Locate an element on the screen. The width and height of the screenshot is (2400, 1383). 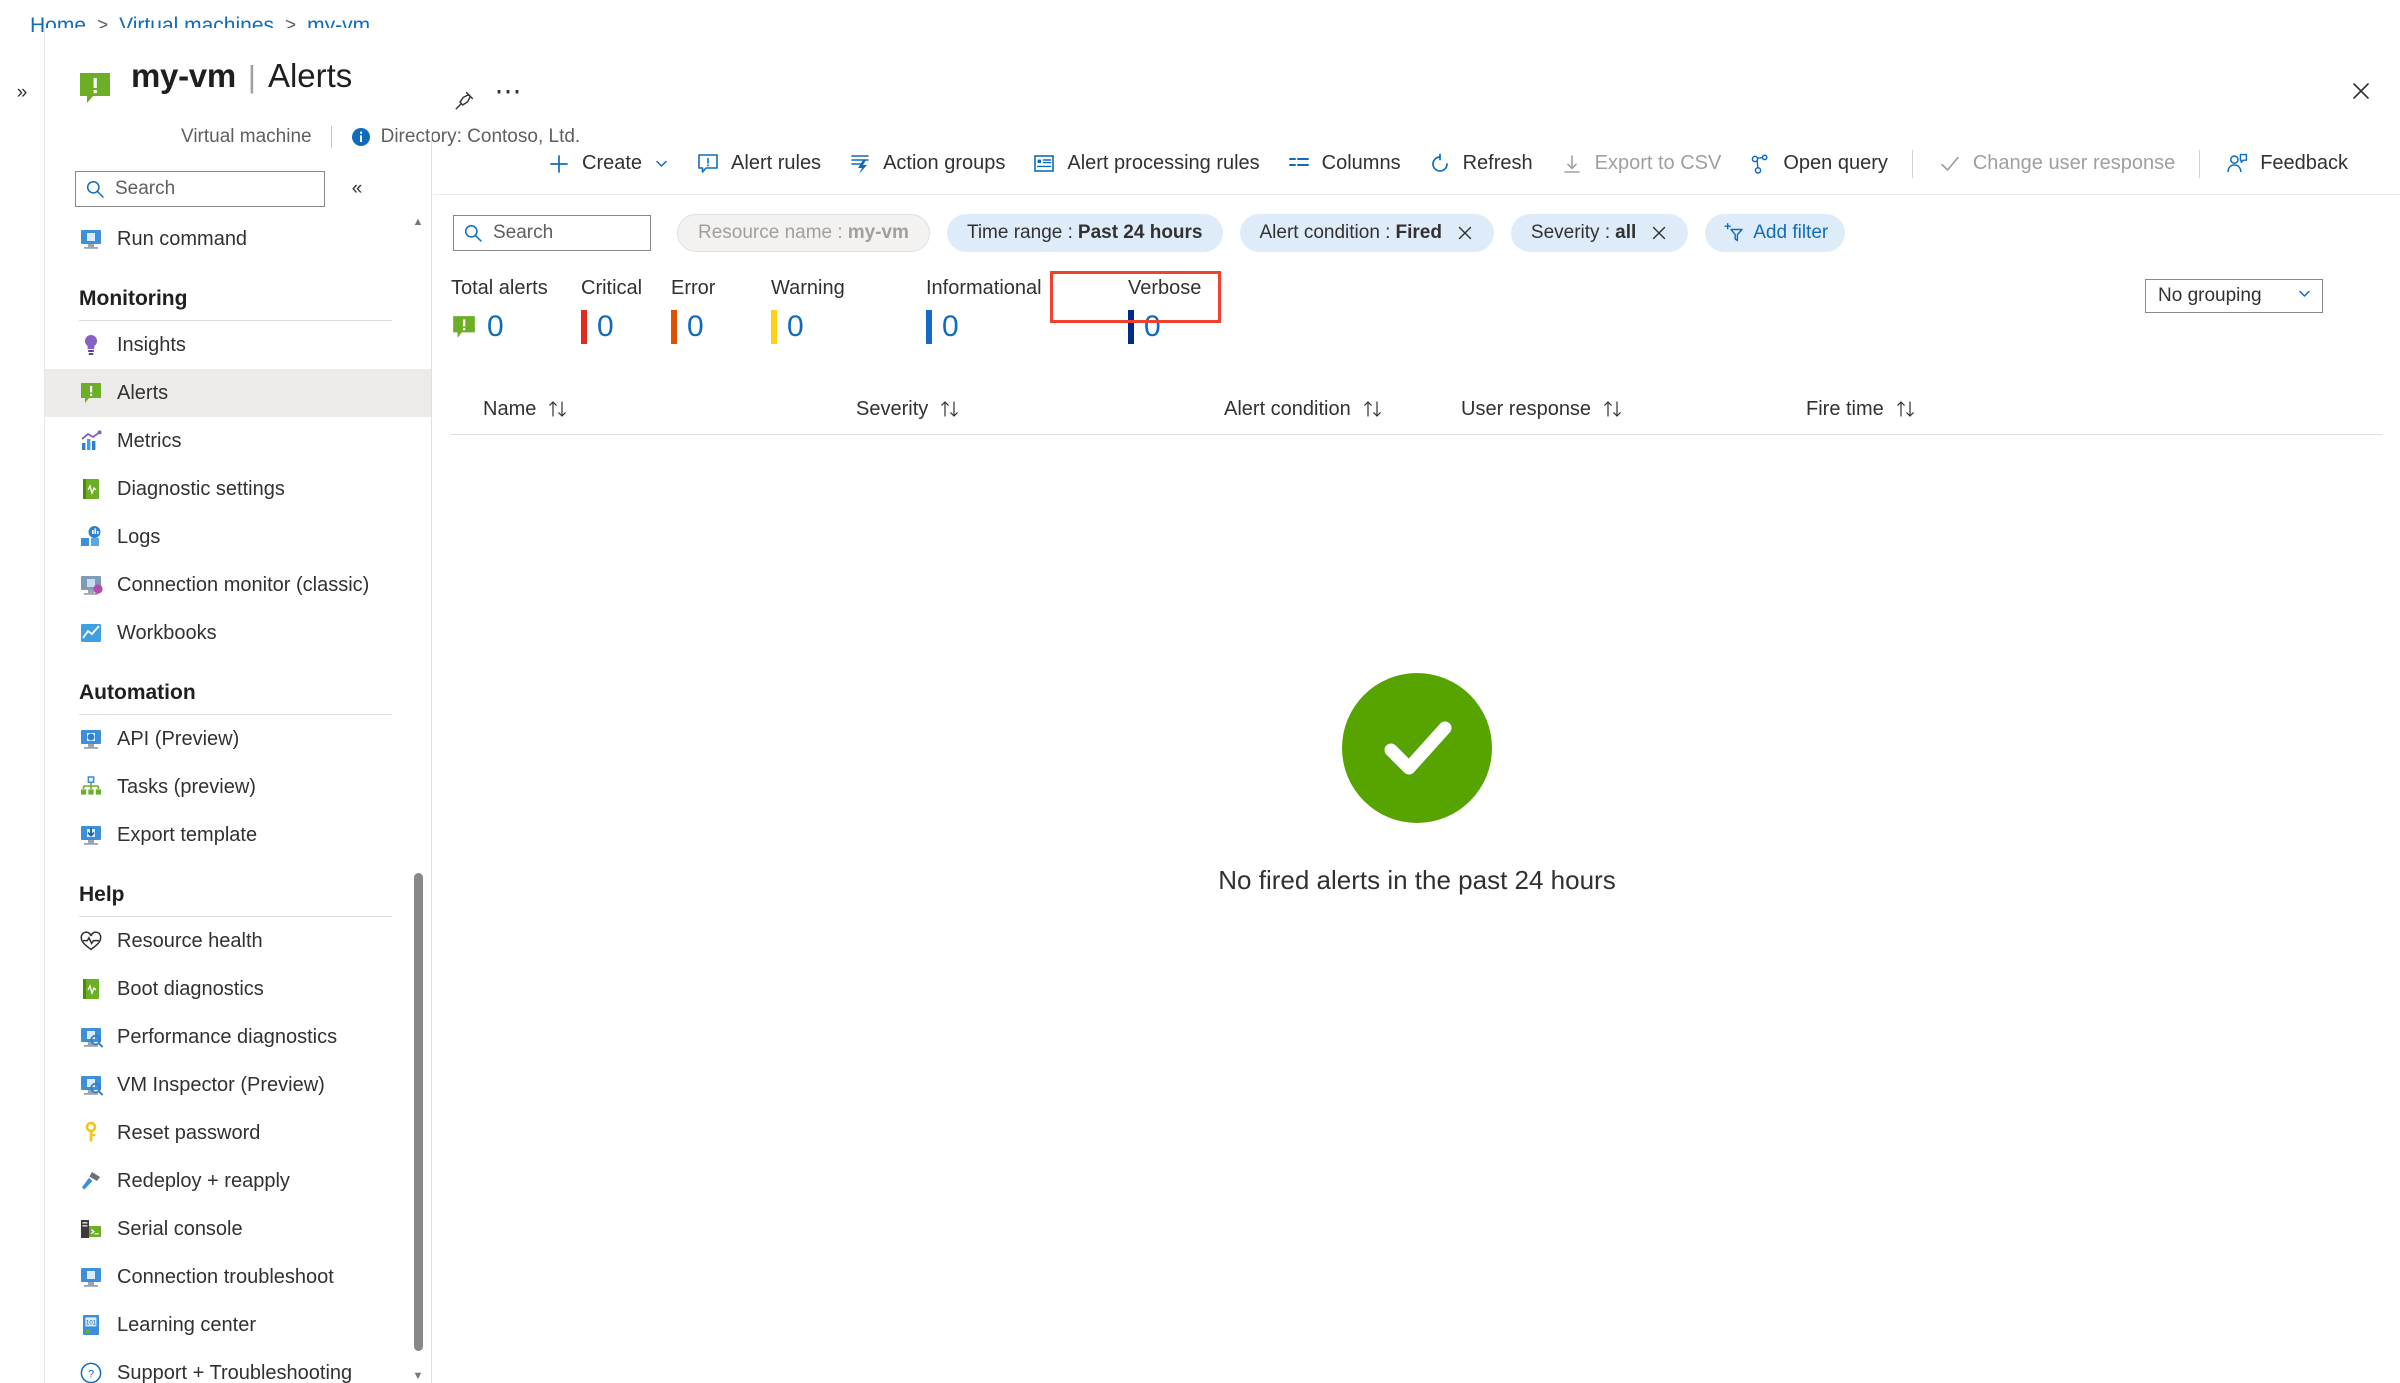
alert-resource-icon is located at coordinates (95, 88).